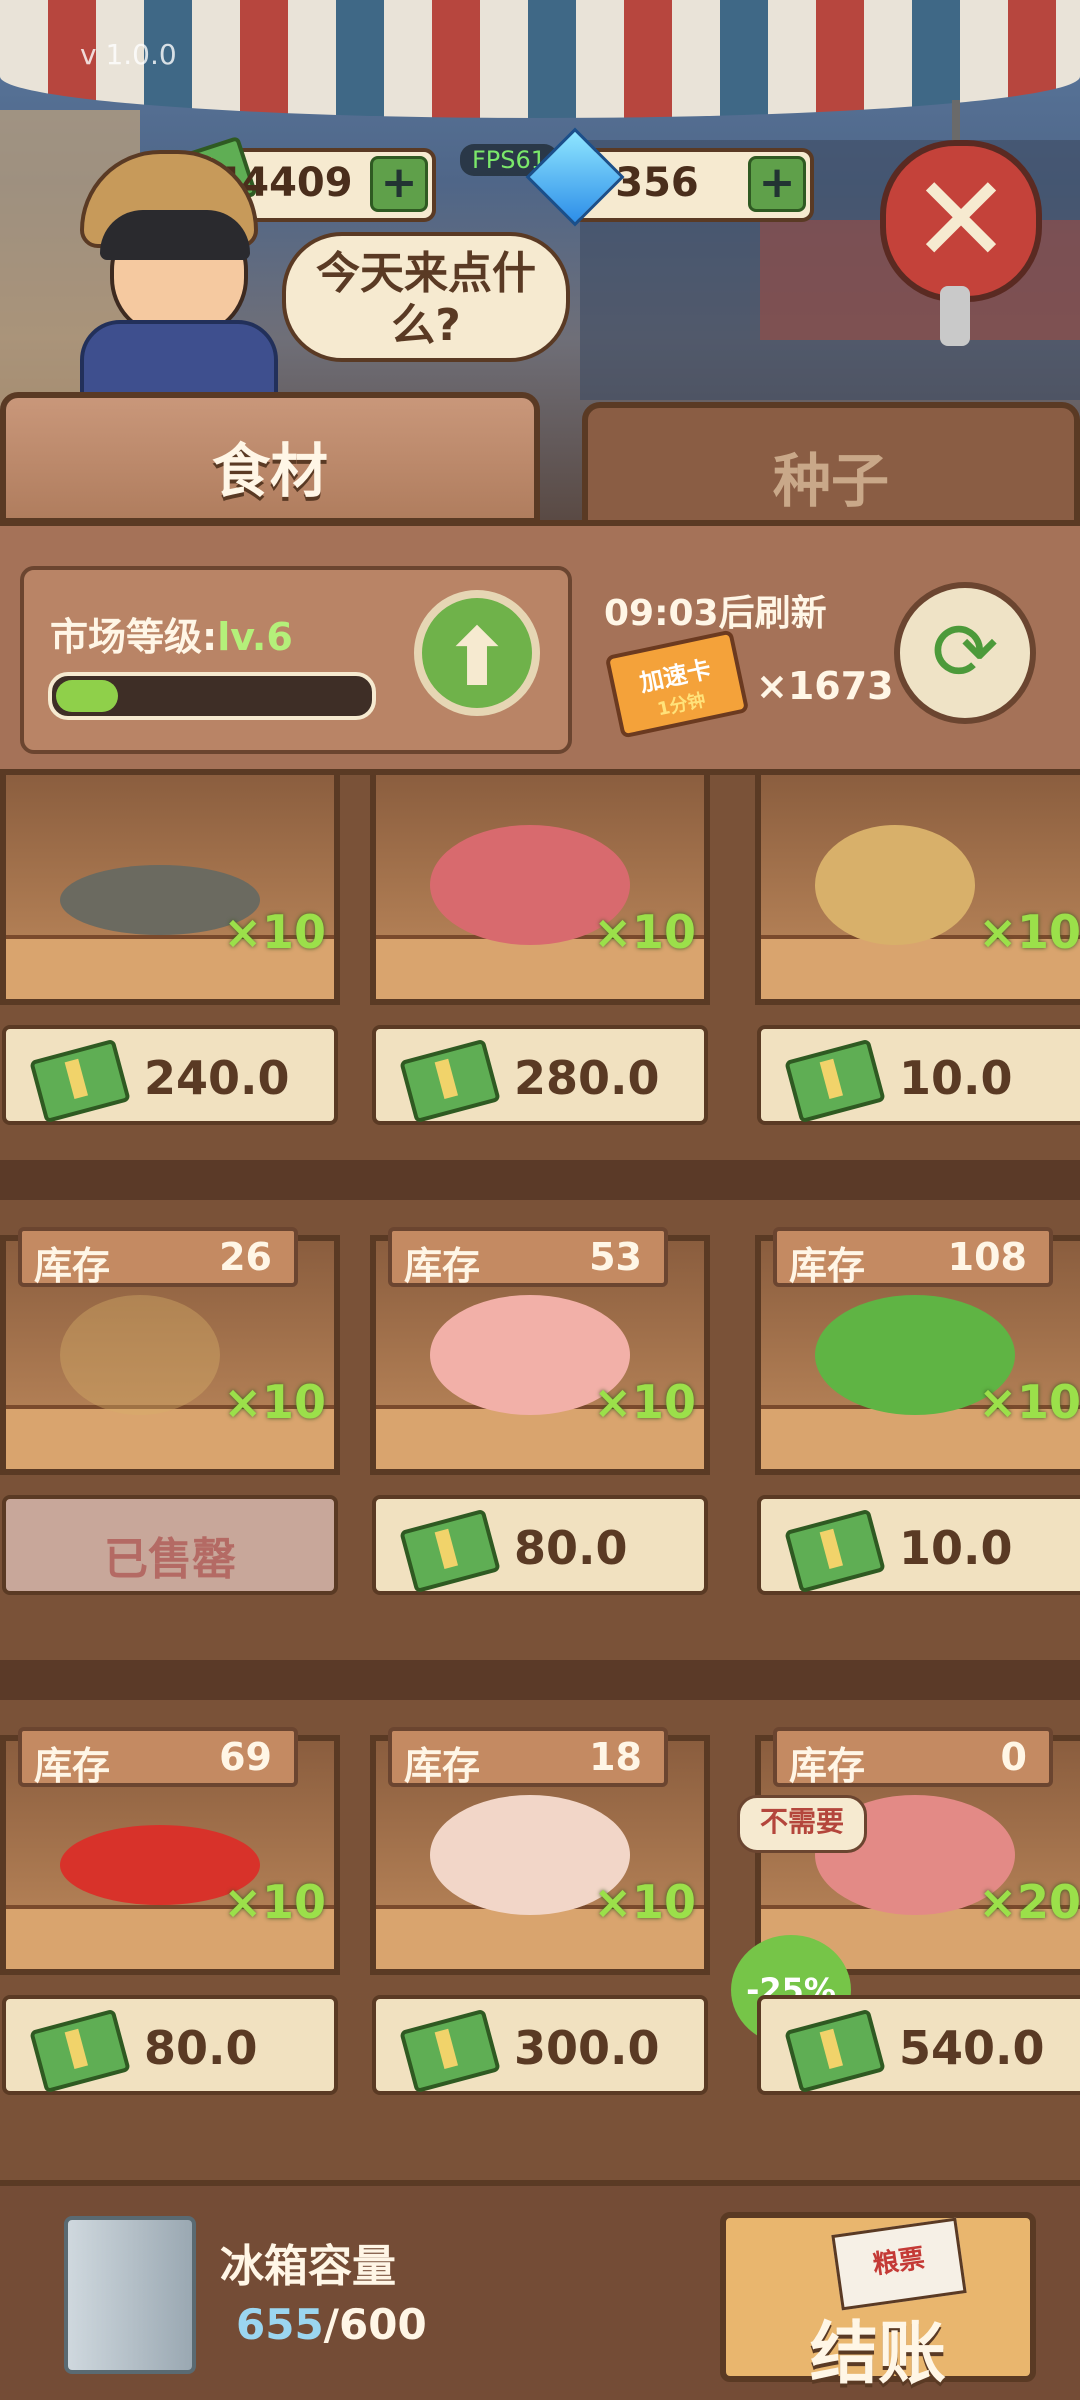 The height and width of the screenshot is (2400, 1080). What do you see at coordinates (528, 1257) in the screenshot?
I see `stock-tag: 库存 53` at bounding box center [528, 1257].